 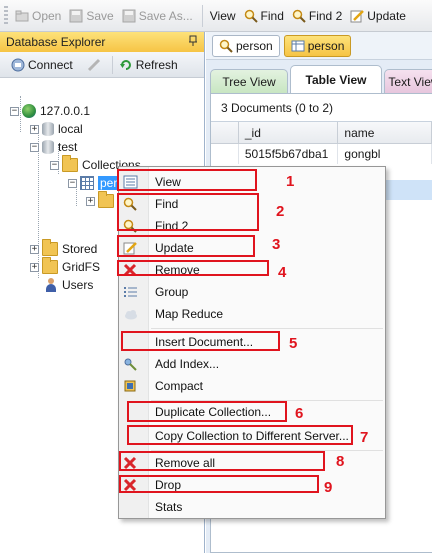 I want to click on tab-text-view: Text View, so click(x=408, y=81).